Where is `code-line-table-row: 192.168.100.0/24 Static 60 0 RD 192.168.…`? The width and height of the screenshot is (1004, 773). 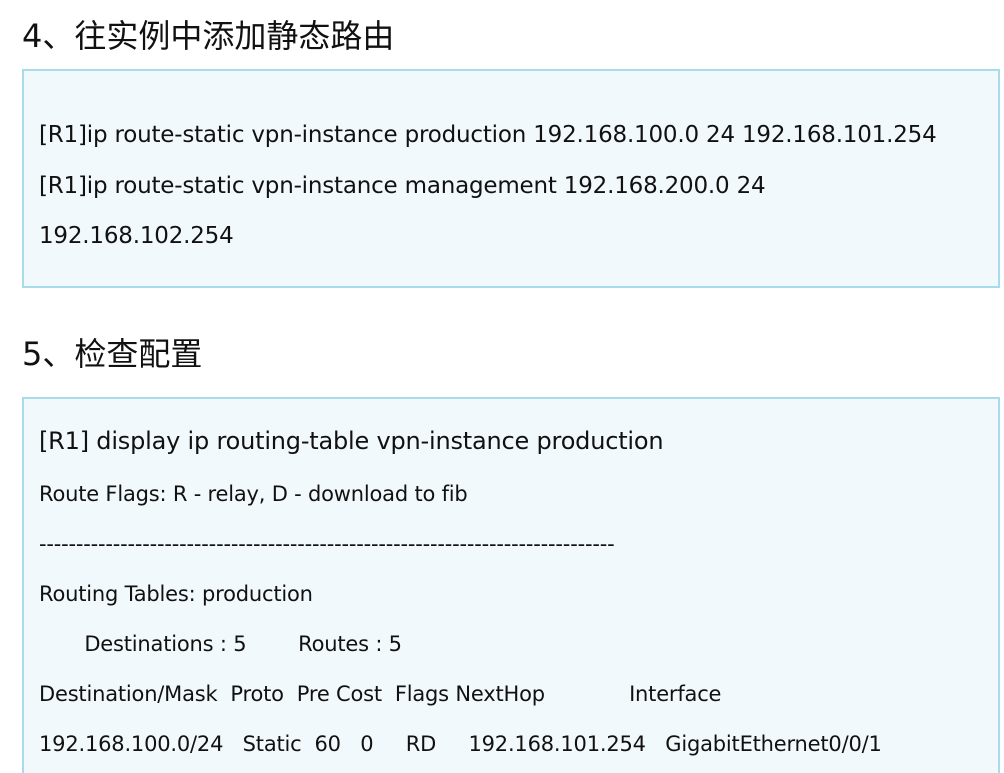
code-line-table-row: 192.168.100.0/24 Static 60 0 RD 192.168.… is located at coordinates (460, 744).